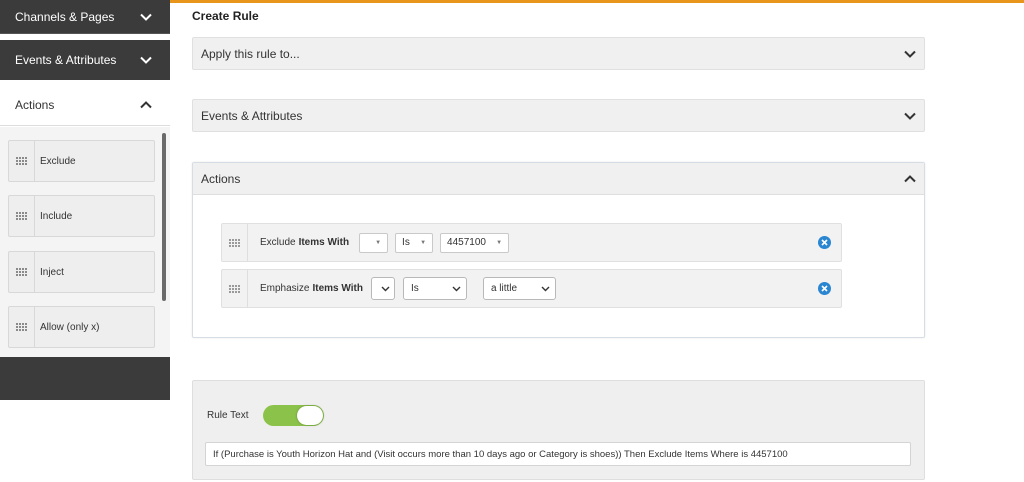 This screenshot has width=1024, height=482. I want to click on field-select, so click(382, 288).